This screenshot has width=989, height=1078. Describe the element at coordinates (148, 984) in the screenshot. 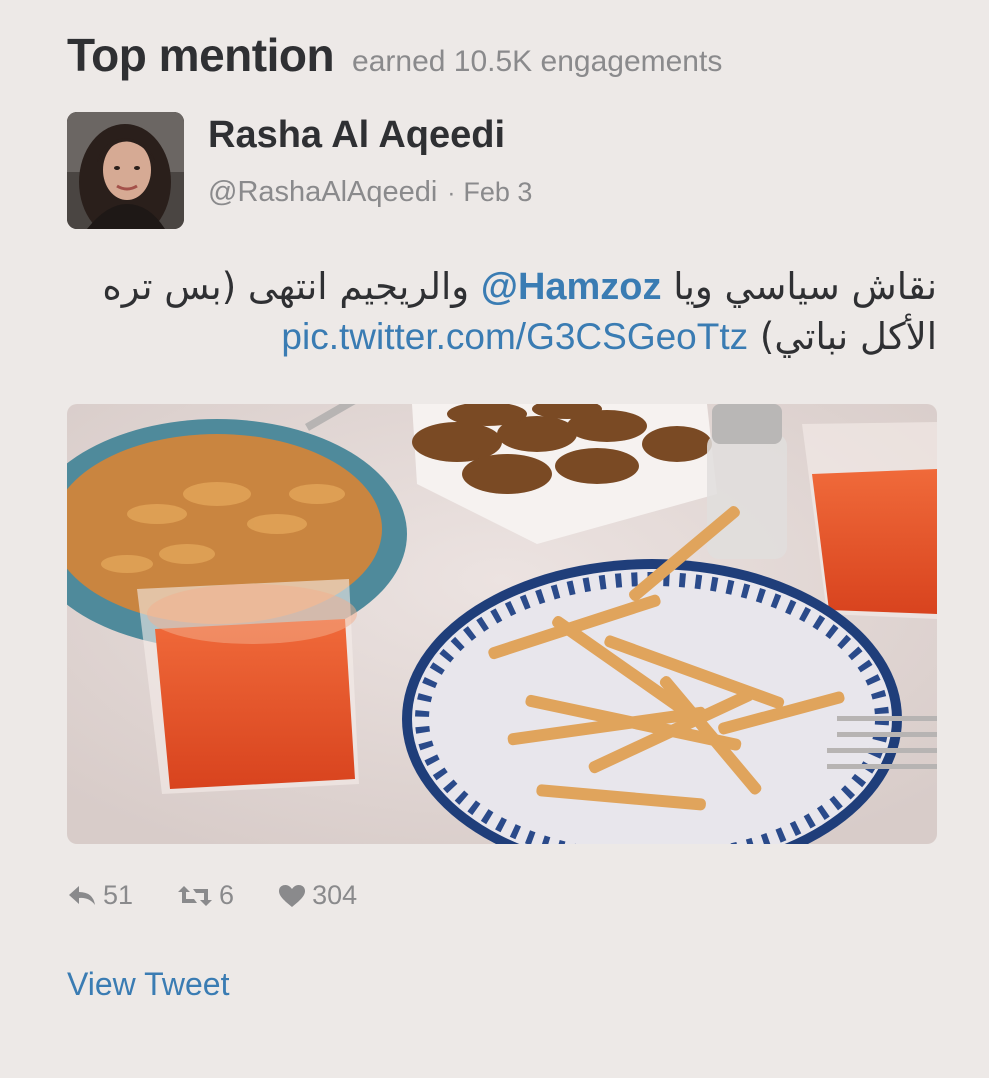

I see `view-tweet-link: View Tweet` at that location.